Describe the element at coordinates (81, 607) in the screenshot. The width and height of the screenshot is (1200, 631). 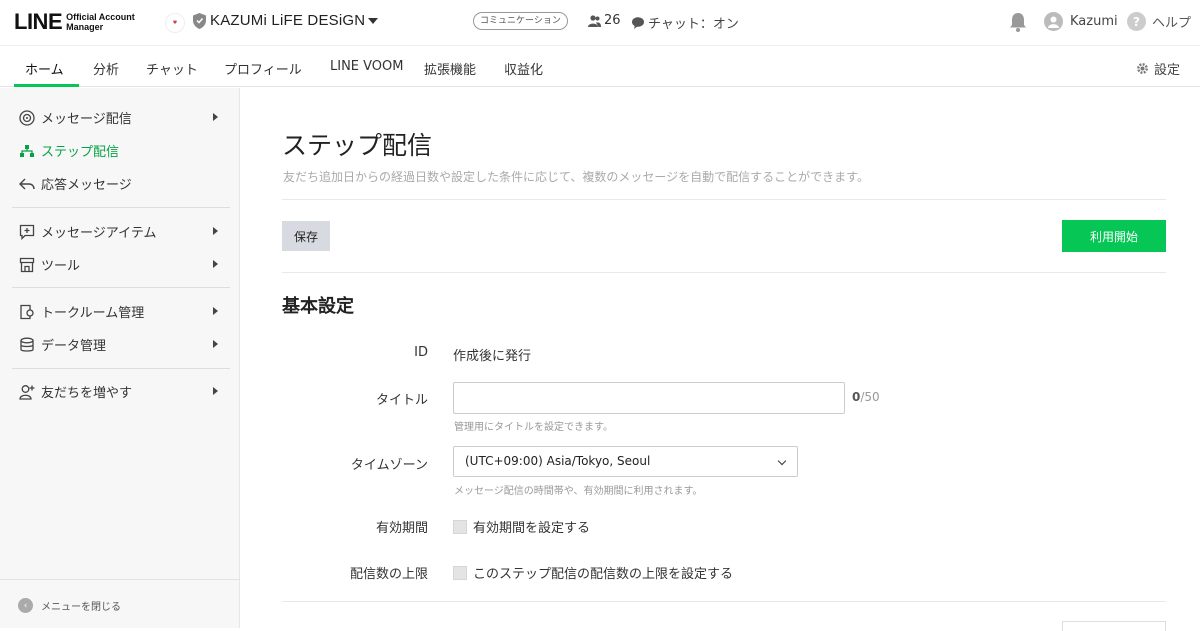
I see `close-menu-label: メニューを閉じる` at that location.